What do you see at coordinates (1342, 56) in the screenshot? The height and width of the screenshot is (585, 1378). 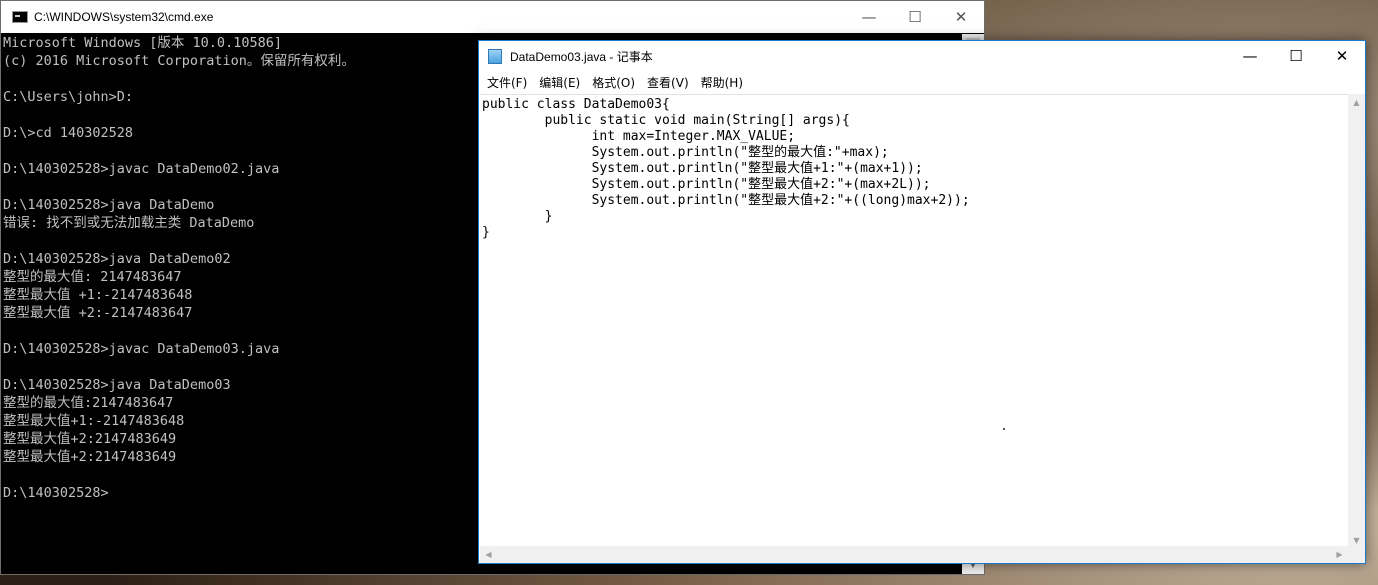 I see `notepad-close-button: ✕` at bounding box center [1342, 56].